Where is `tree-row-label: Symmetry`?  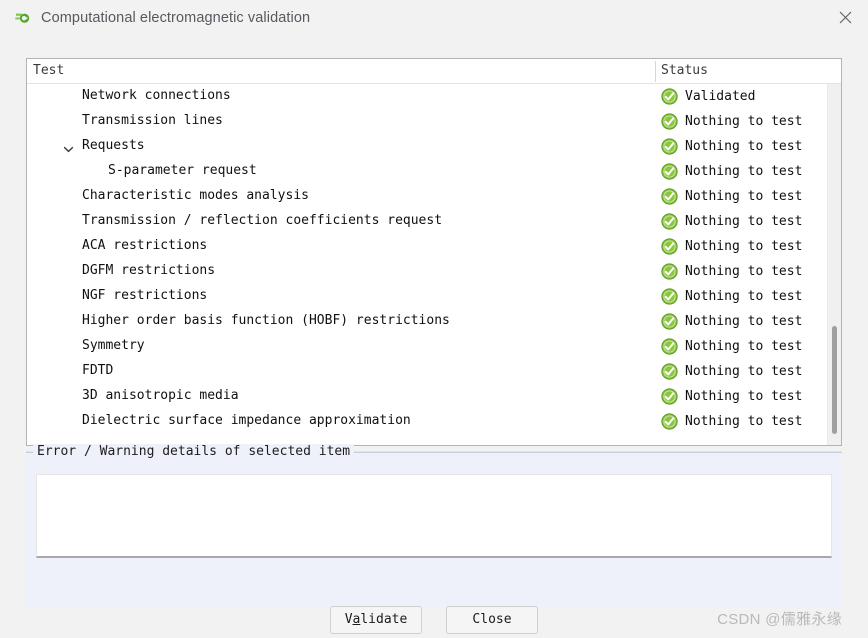
tree-row-label: Symmetry is located at coordinates (113, 345).